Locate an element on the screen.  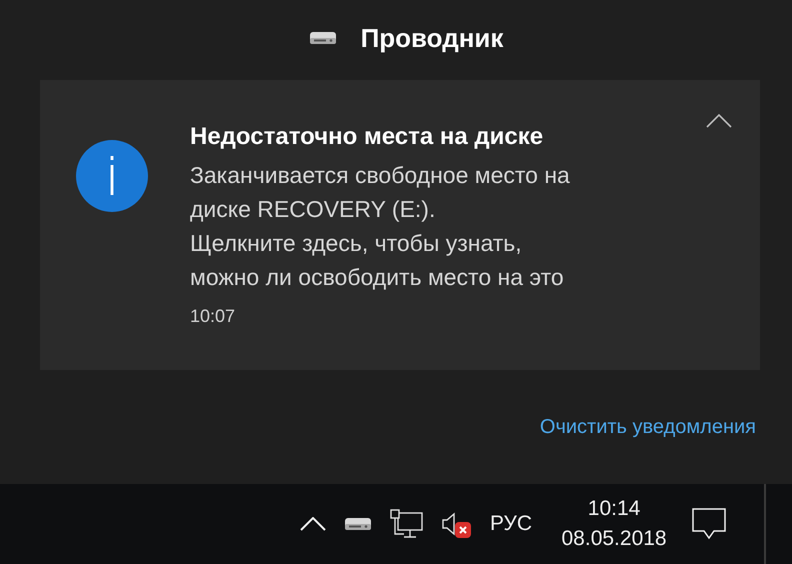
notification-text: можно ли освободить место на это is located at coordinates (377, 277).